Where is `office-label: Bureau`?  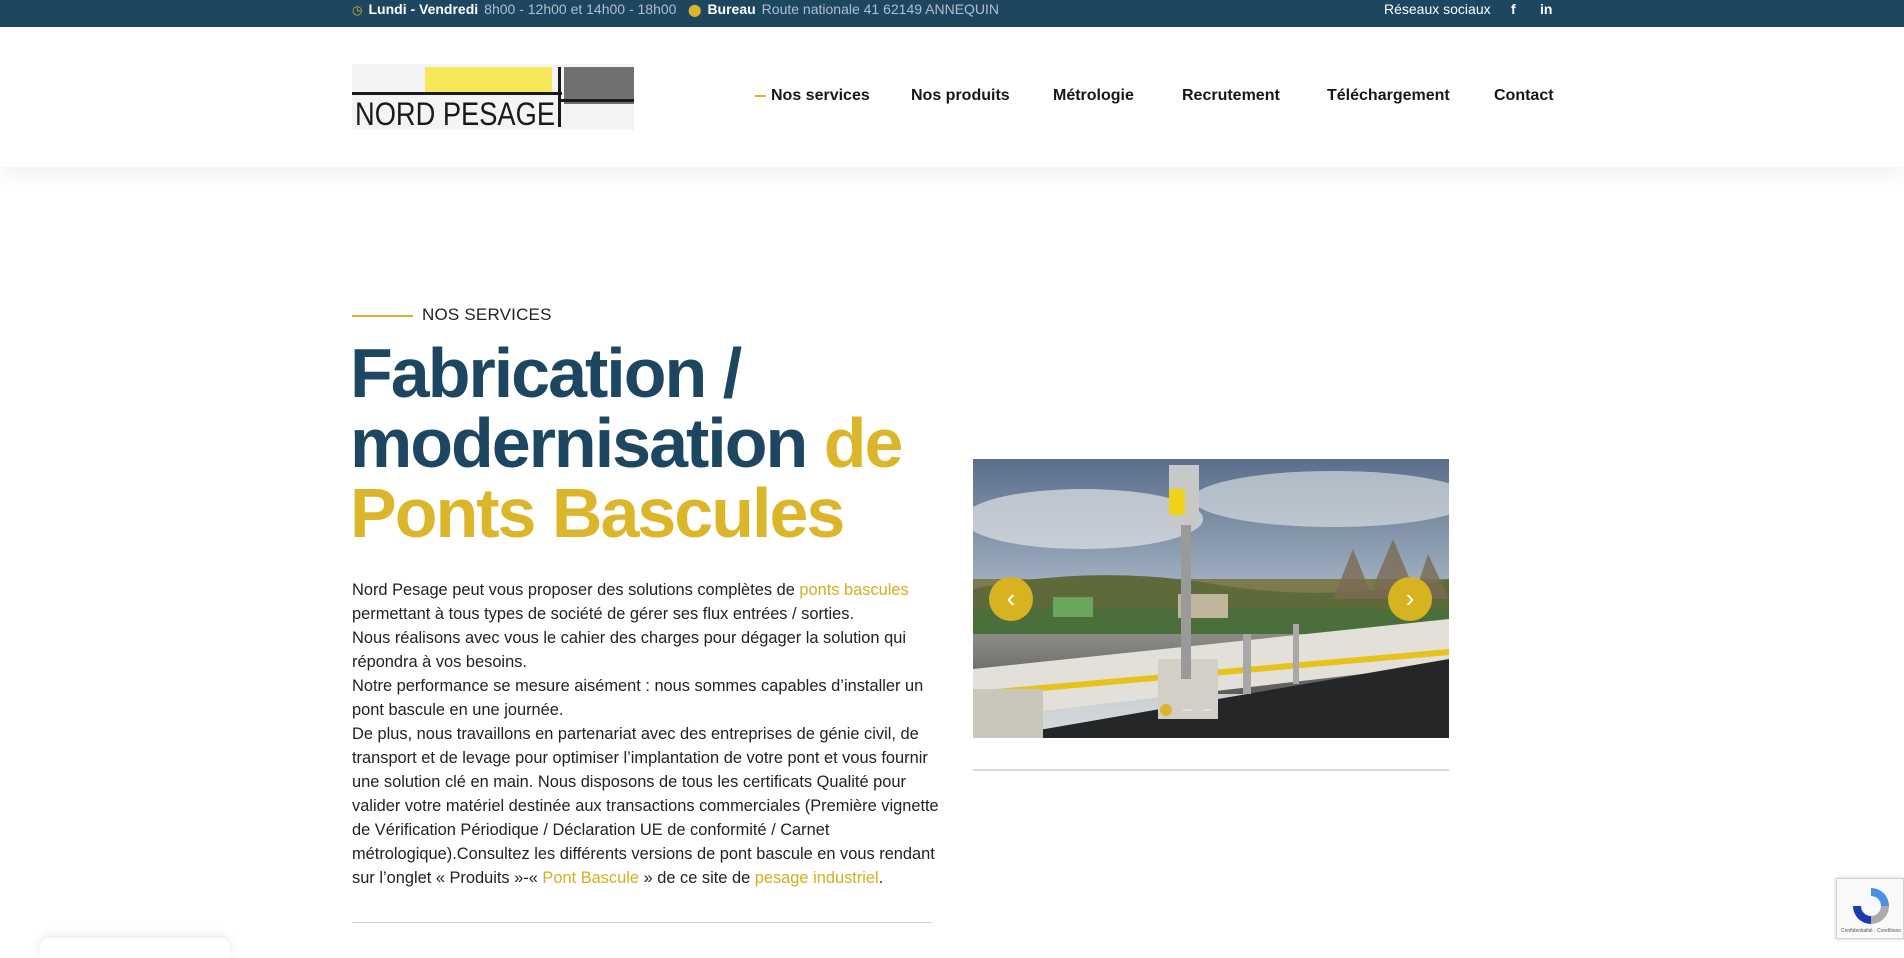
office-label: Bureau is located at coordinates (731, 9).